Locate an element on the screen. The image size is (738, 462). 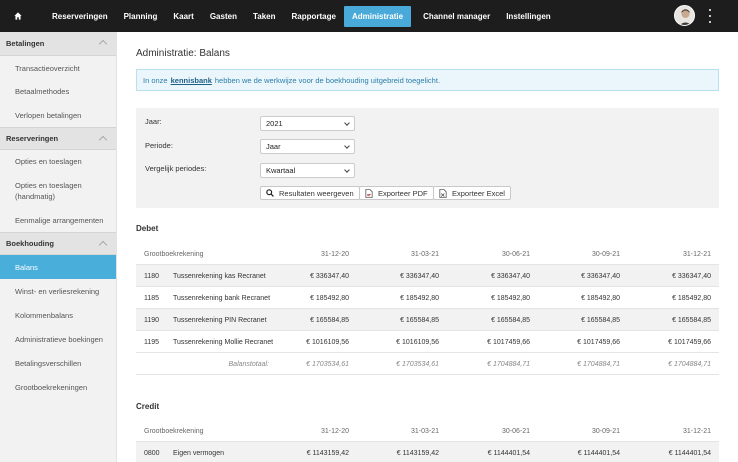
column-header: 31-12-21 is located at coordinates (696, 254).